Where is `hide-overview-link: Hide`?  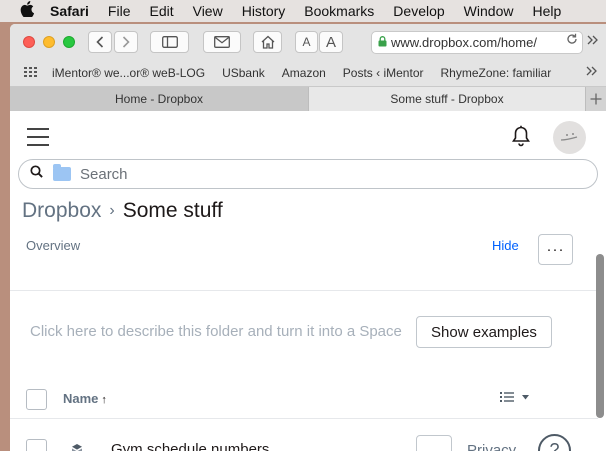
hide-overview-link: Hide is located at coordinates (505, 245).